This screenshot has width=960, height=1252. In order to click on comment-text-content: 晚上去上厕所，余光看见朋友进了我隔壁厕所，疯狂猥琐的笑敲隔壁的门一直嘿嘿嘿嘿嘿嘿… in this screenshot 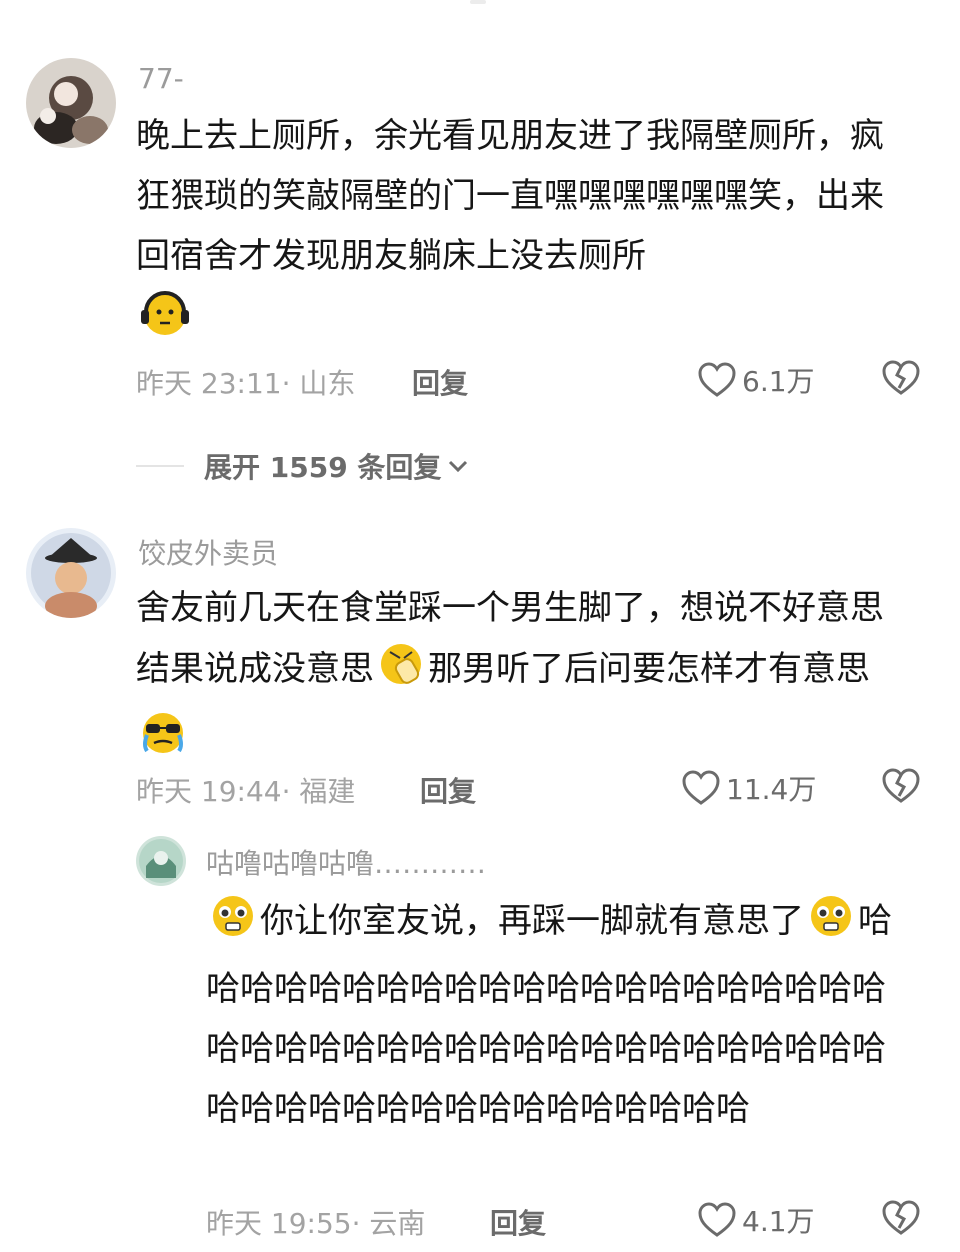, I will do `click(510, 196)`.